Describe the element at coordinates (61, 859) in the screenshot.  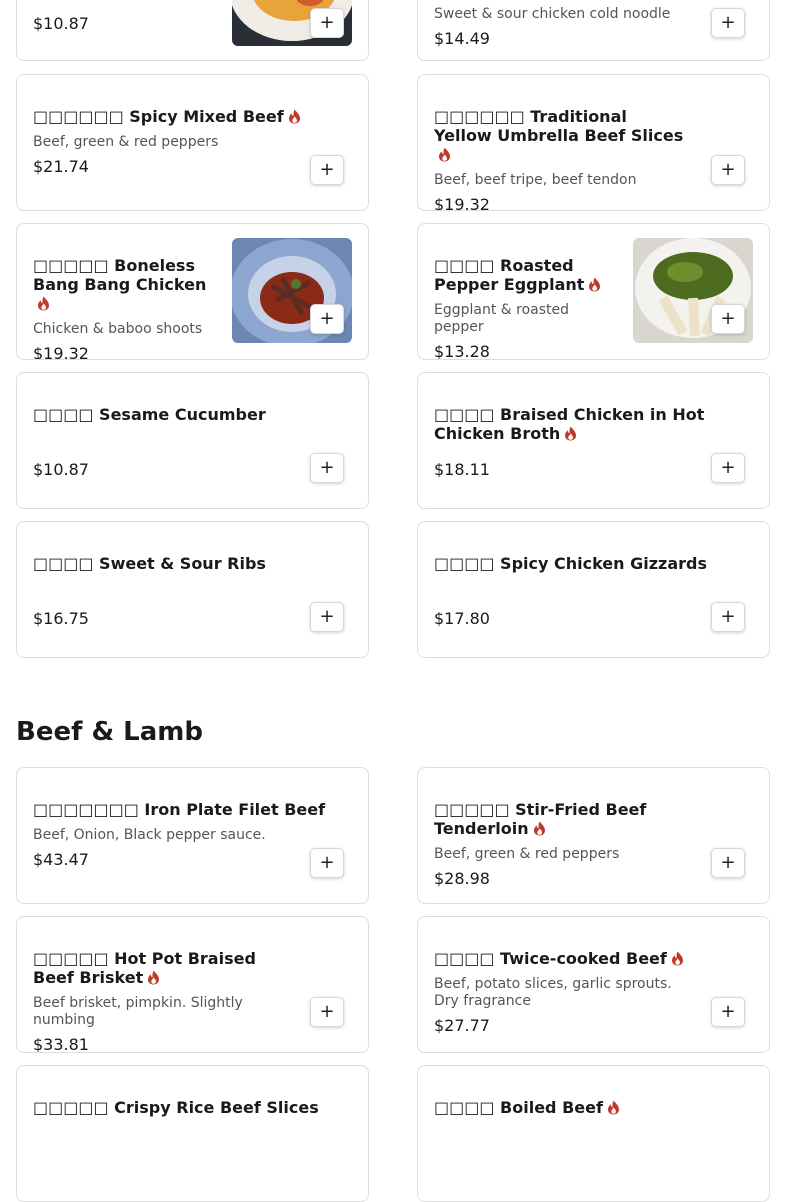
I see `item-price: $43.47` at that location.